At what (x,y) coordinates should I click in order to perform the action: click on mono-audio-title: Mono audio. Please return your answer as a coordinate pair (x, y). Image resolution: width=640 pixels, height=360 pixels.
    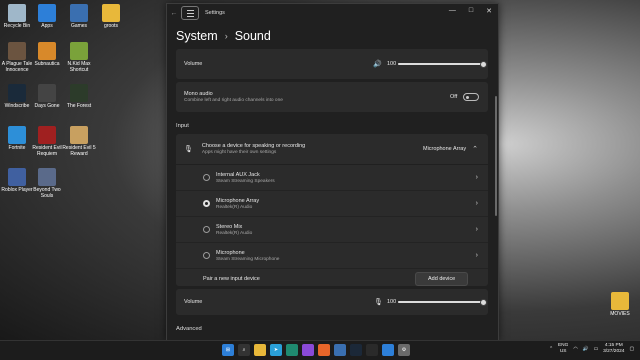
    Looking at the image, I should click on (198, 94).